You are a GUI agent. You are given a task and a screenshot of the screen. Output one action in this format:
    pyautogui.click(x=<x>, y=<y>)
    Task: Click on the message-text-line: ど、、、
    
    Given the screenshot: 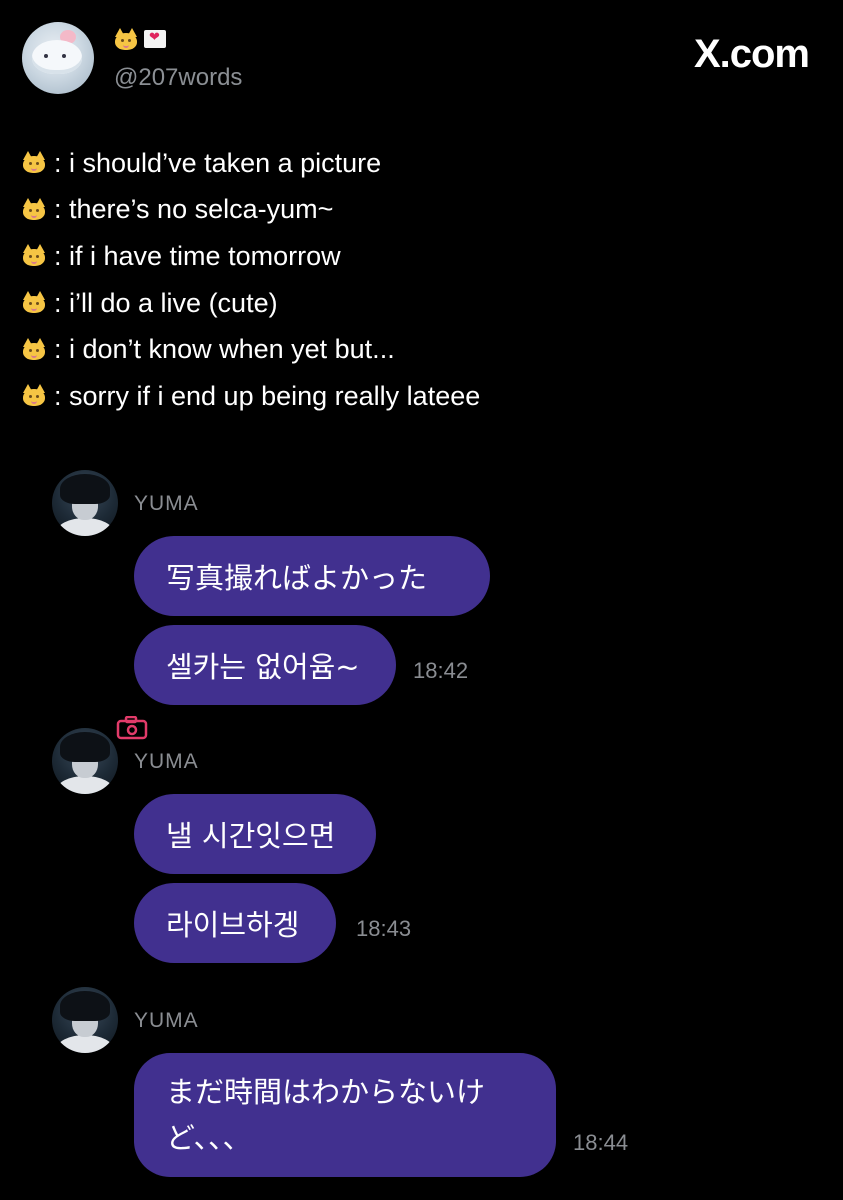 What is the action you would take?
    pyautogui.click(x=209, y=1138)
    